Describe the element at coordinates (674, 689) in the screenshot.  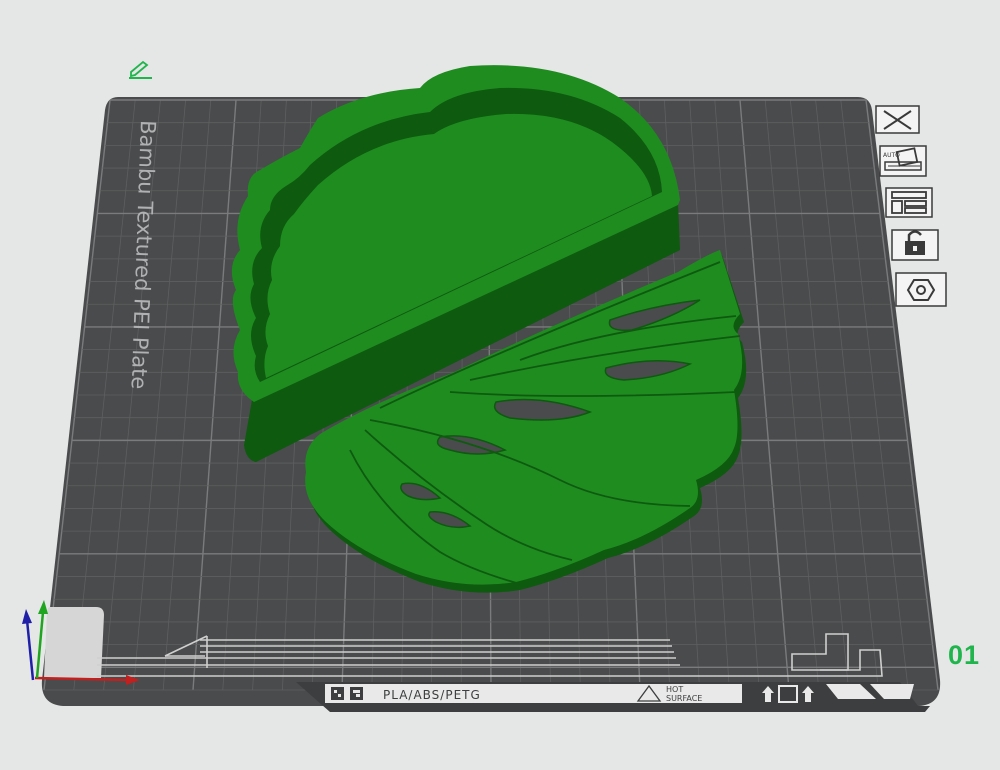
I see `hot-label: HOT` at that location.